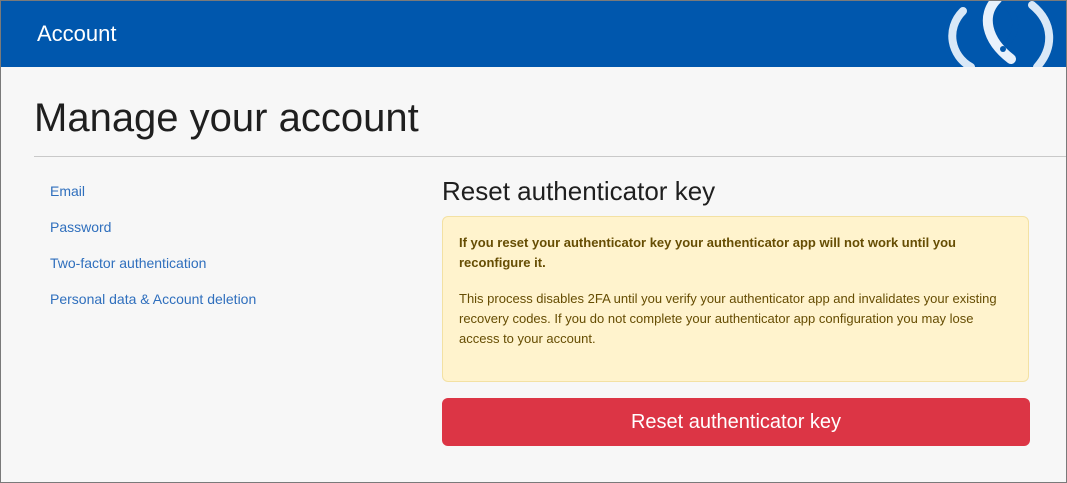 The image size is (1067, 483). I want to click on top-header: Account, so click(533, 34).